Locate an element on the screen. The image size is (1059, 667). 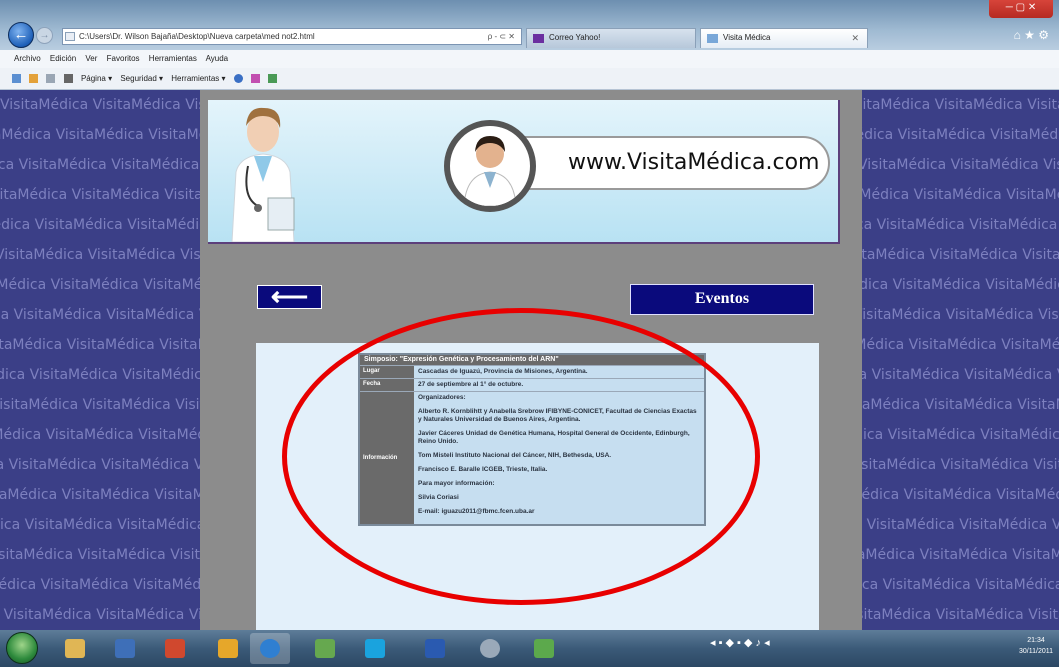
header-banner: www.VisitaMédica.com is located at coordinates (524, 172).